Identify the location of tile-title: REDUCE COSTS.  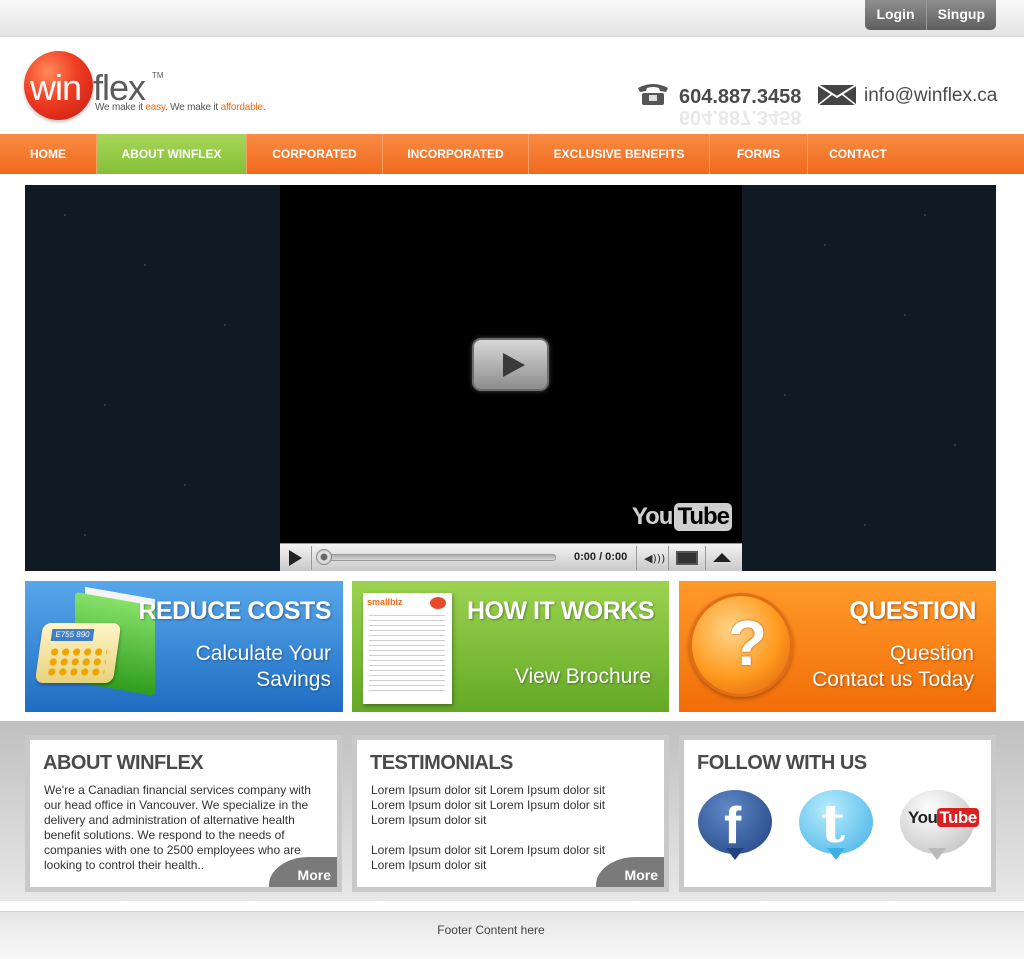
(234, 611).